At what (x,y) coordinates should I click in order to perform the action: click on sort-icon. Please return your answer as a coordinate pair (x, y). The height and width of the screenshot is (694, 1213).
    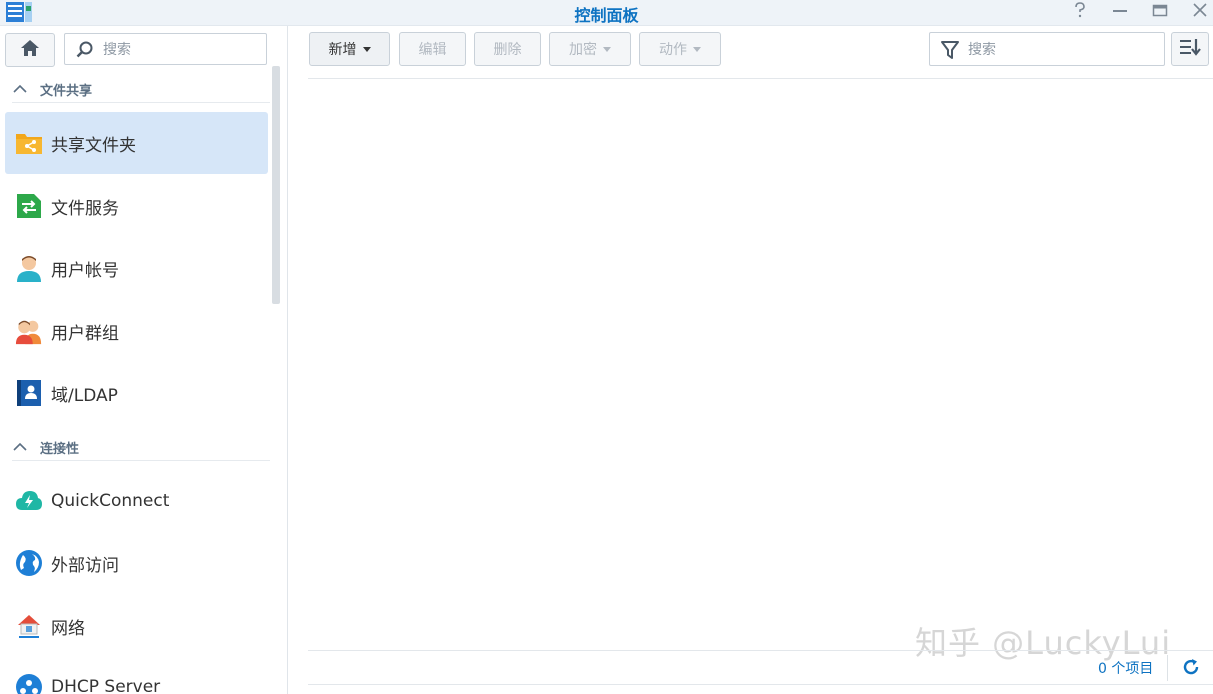
    Looking at the image, I should click on (1190, 49).